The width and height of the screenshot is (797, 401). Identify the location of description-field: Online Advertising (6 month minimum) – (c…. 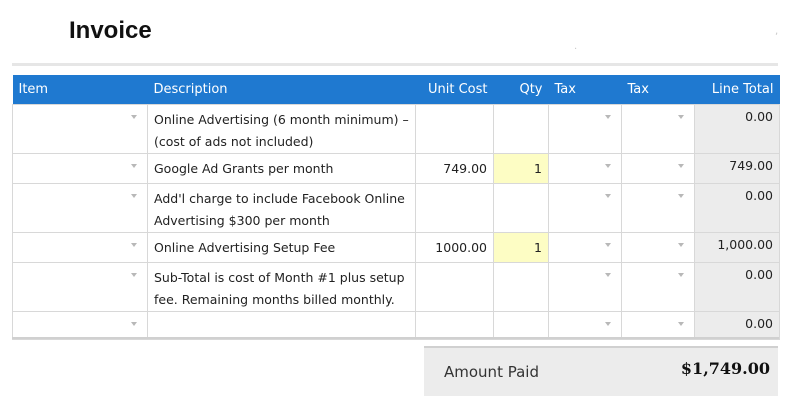
(281, 129).